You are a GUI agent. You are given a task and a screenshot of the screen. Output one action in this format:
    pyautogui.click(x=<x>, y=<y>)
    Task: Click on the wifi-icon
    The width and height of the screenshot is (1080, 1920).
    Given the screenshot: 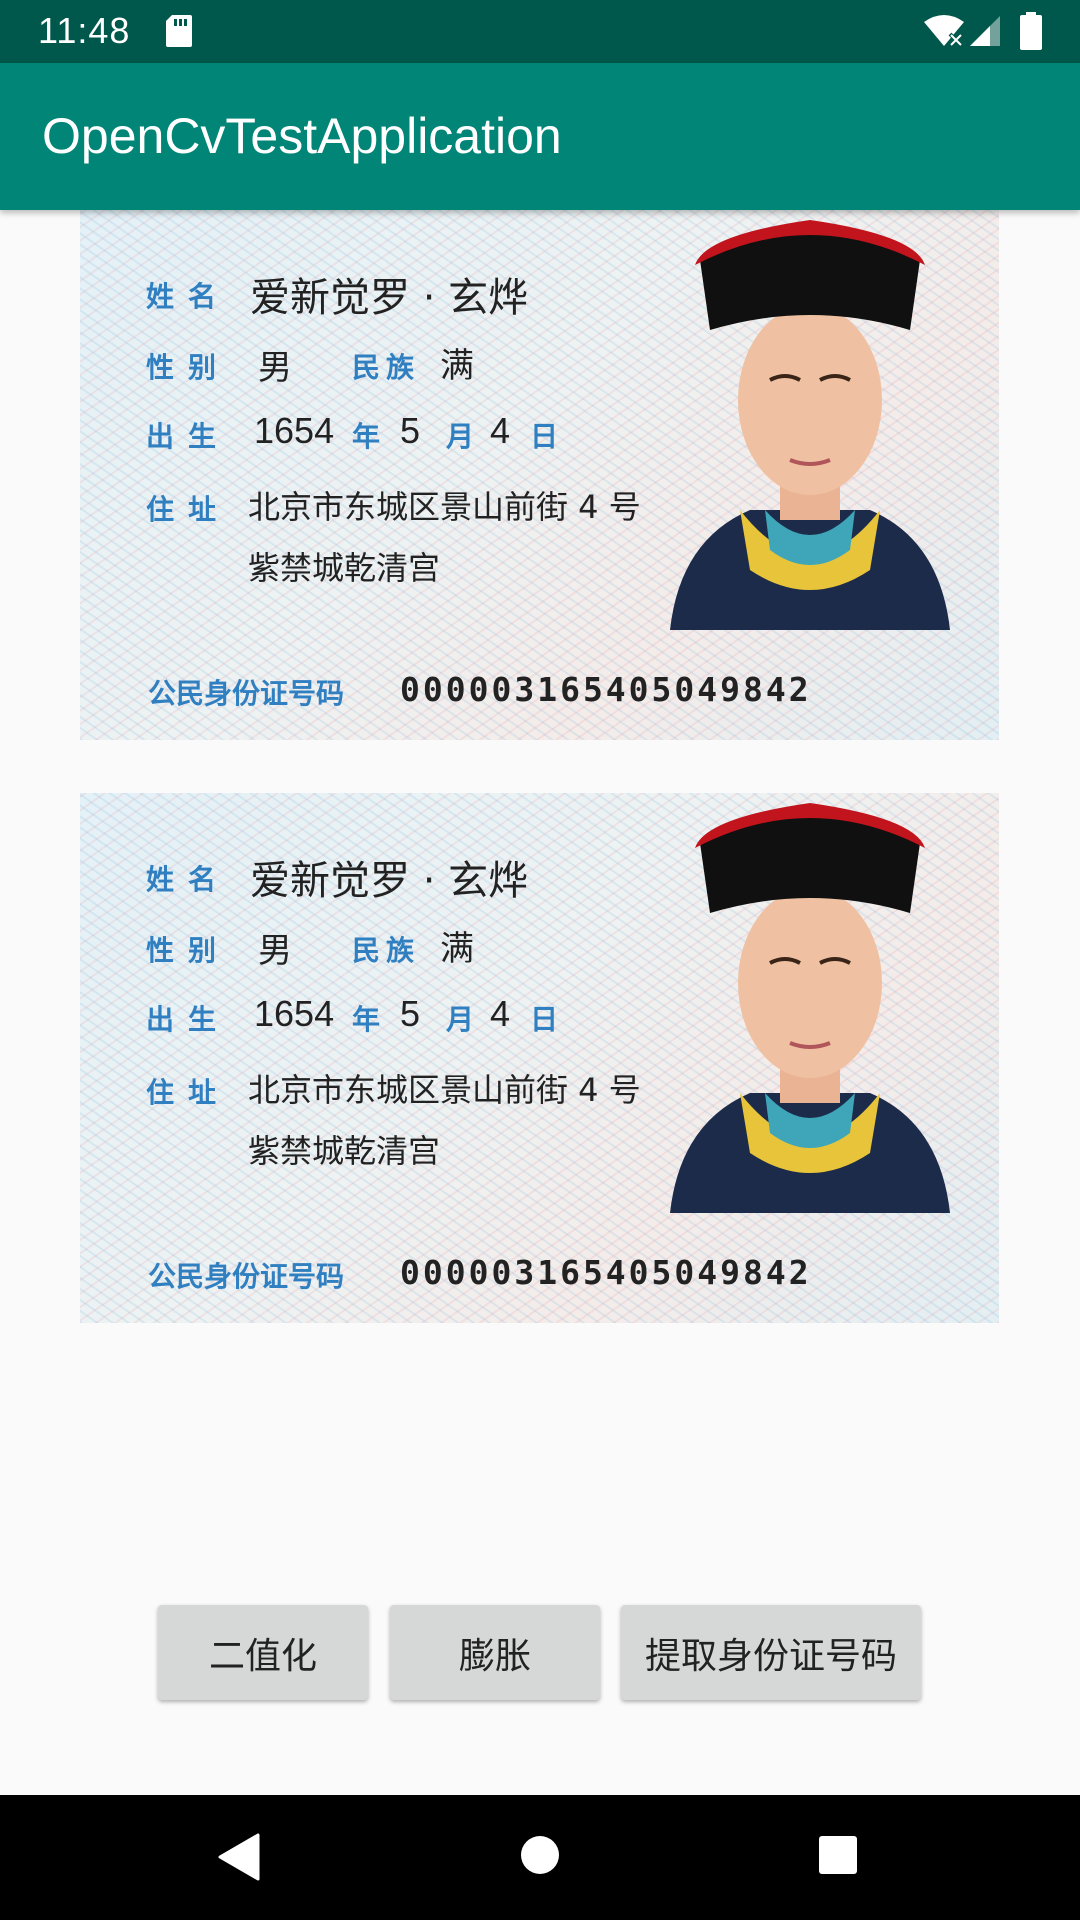 What is the action you would take?
    pyautogui.click(x=944, y=31)
    